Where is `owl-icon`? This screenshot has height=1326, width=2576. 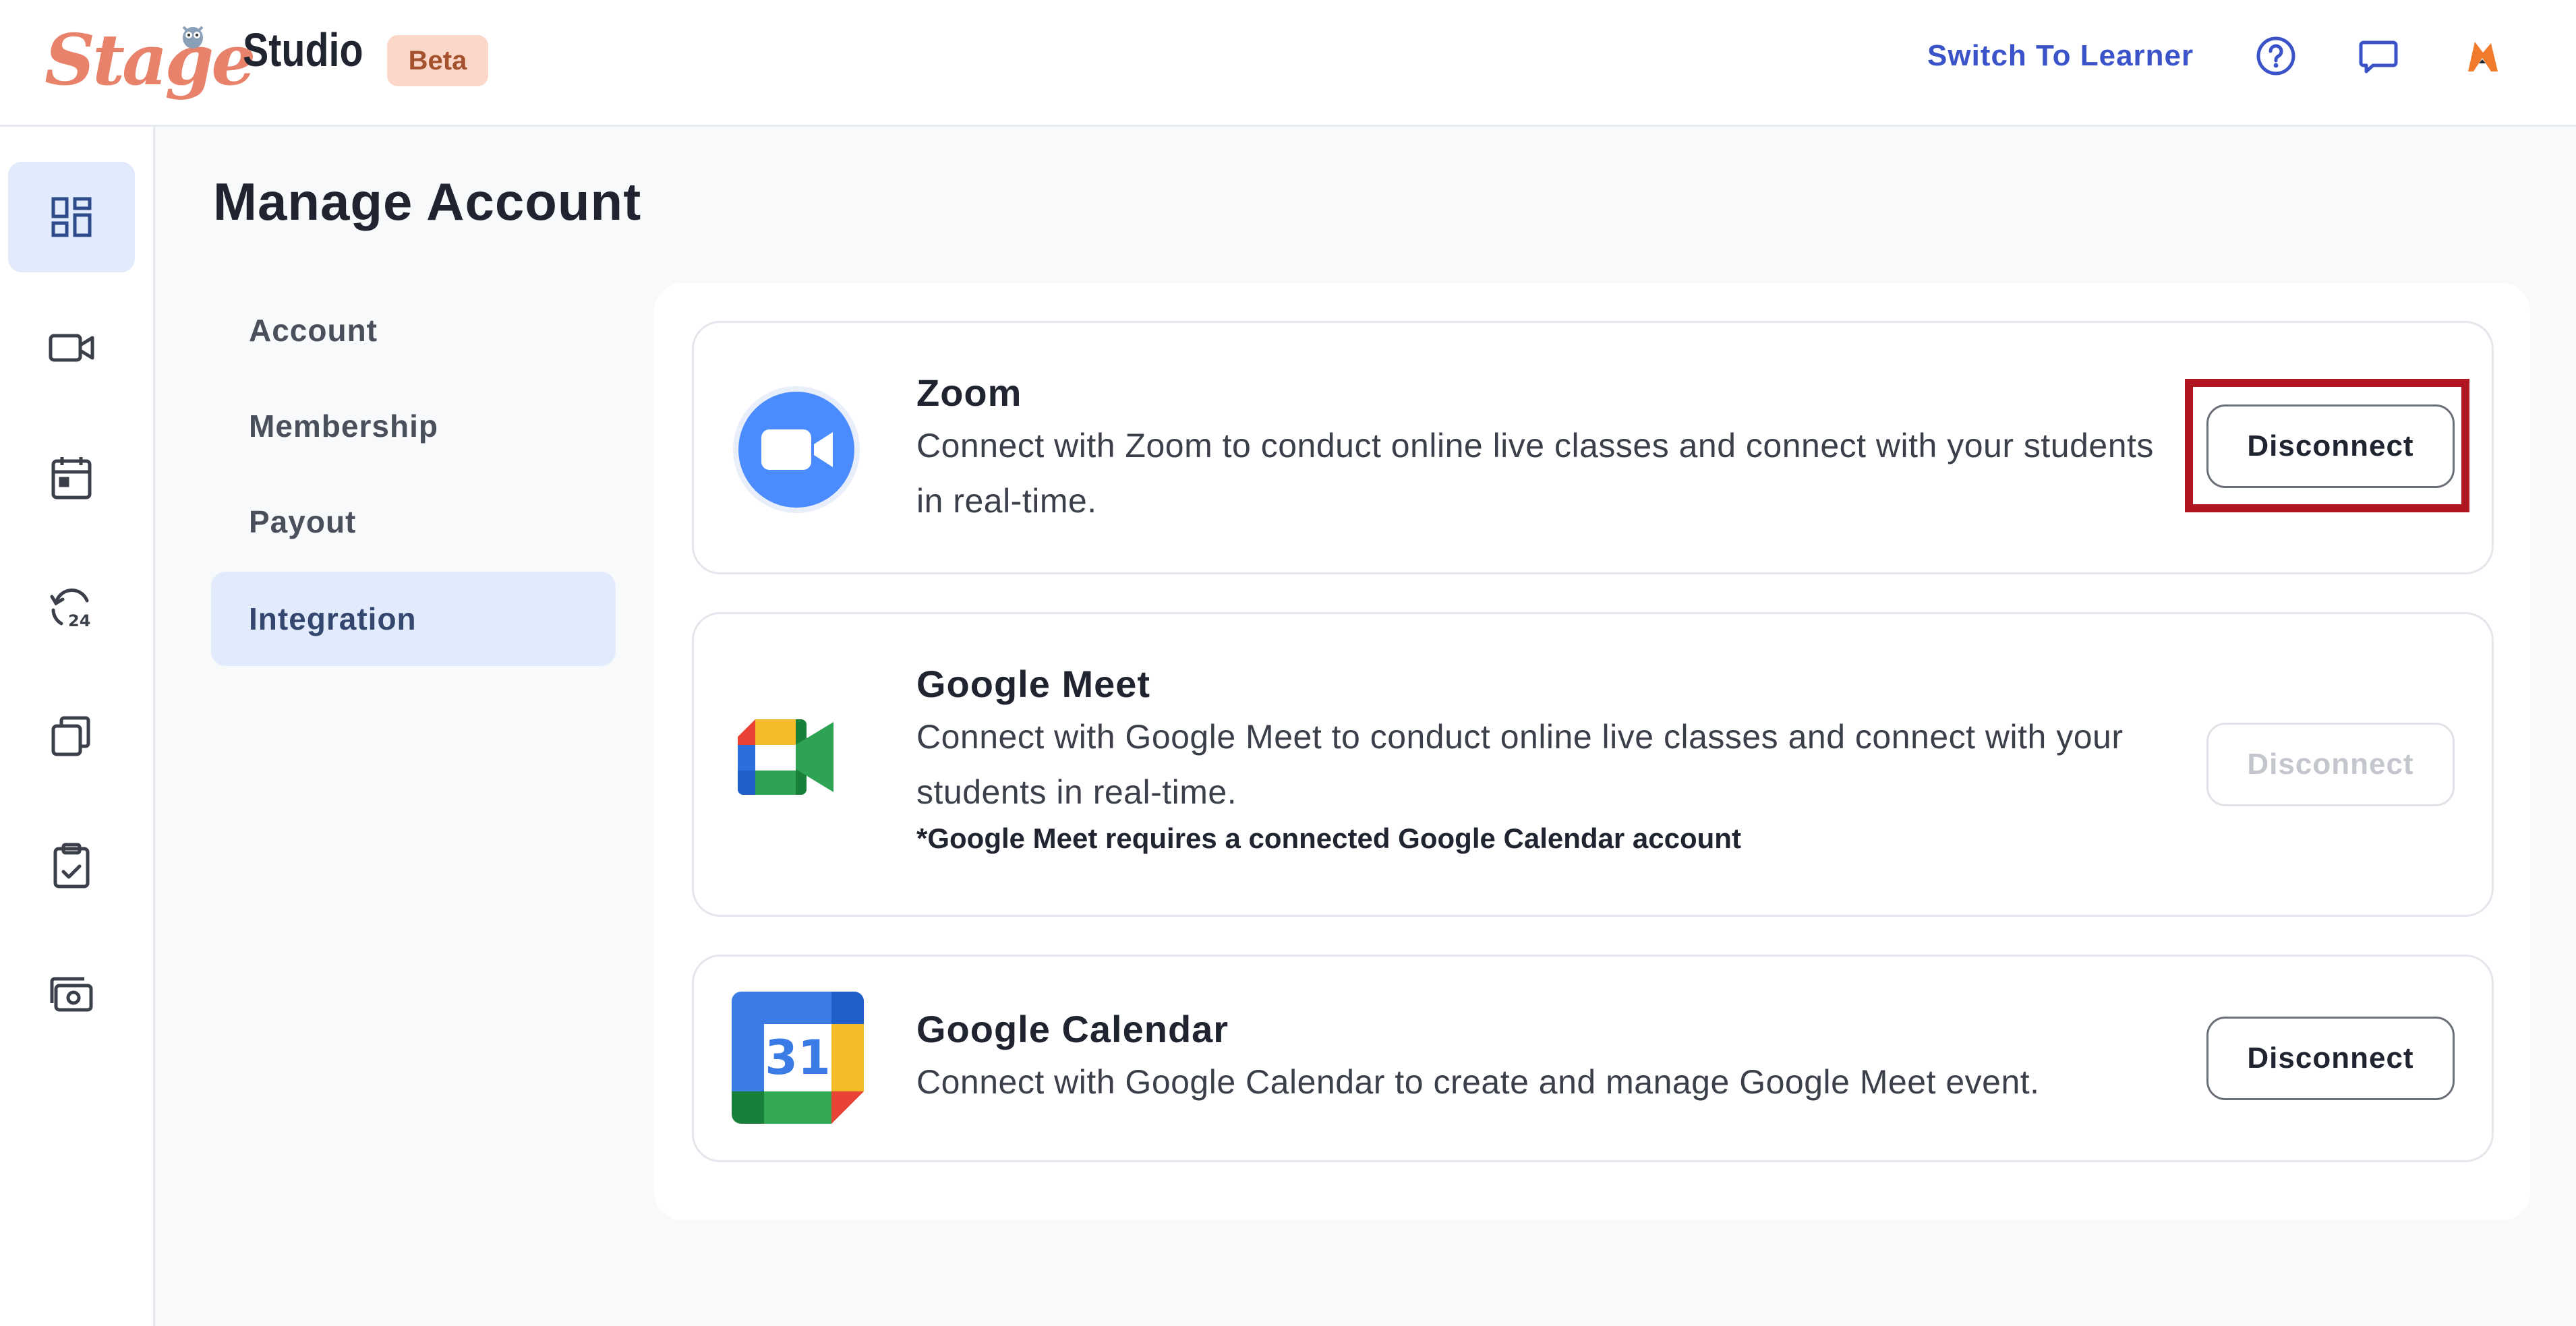
owl-icon is located at coordinates (193, 38).